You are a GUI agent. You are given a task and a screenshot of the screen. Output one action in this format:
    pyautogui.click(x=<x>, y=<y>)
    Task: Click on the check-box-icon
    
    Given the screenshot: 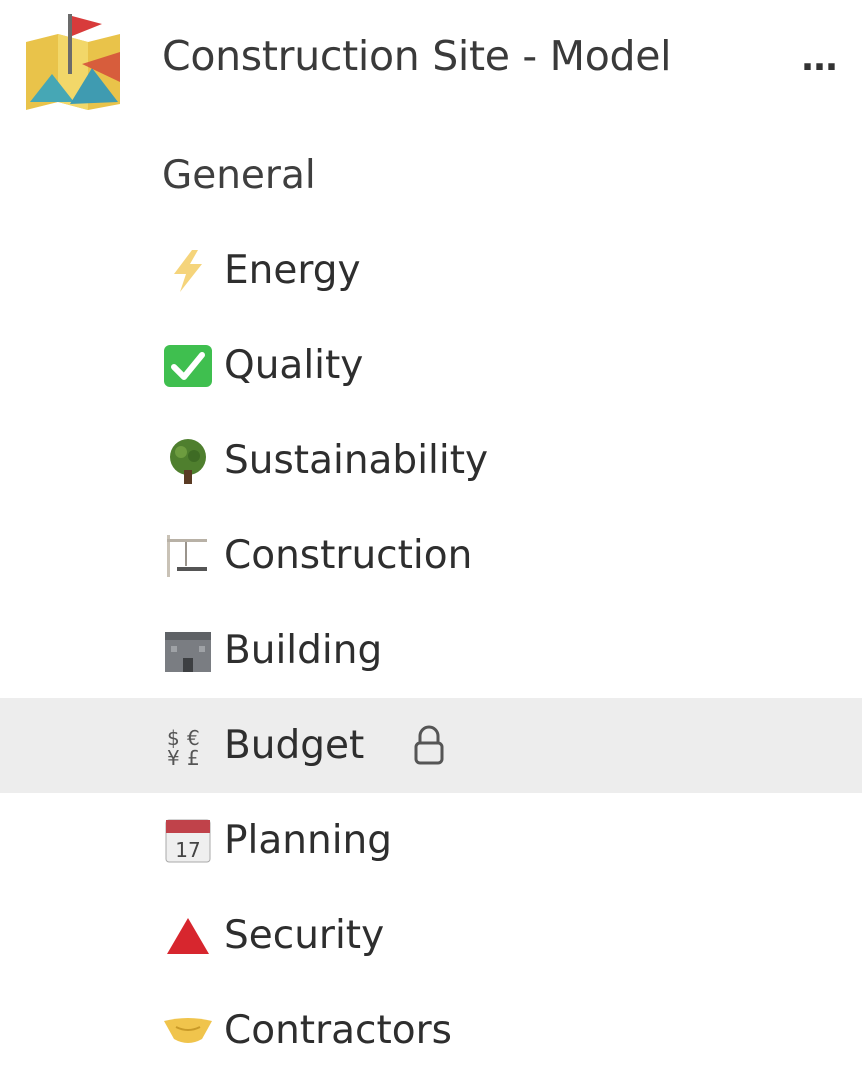 What is the action you would take?
    pyautogui.click(x=188, y=366)
    